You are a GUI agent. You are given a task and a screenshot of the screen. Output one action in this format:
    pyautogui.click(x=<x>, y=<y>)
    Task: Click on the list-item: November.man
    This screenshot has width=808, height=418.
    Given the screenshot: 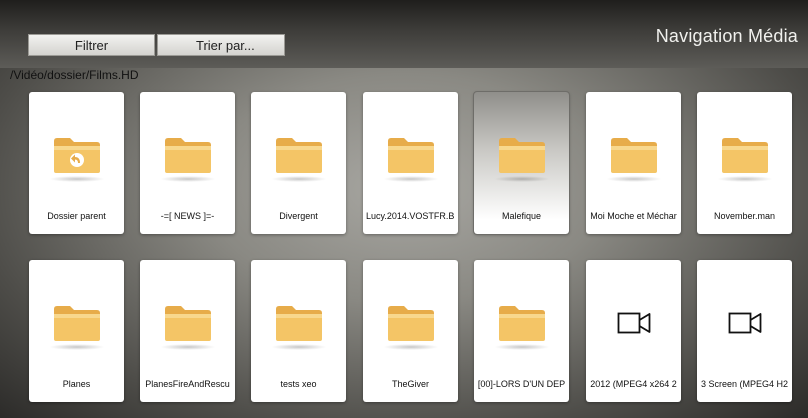 What is the action you would take?
    pyautogui.click(x=744, y=163)
    